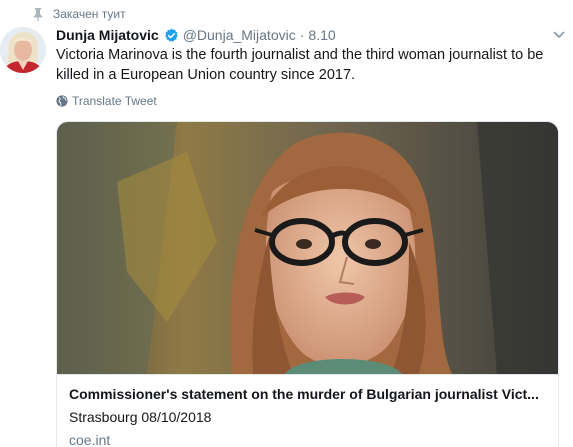 Image resolution: width=573 pixels, height=447 pixels. Describe the element at coordinates (89, 14) in the screenshot. I see `pinned-label: Закачен туит` at that location.